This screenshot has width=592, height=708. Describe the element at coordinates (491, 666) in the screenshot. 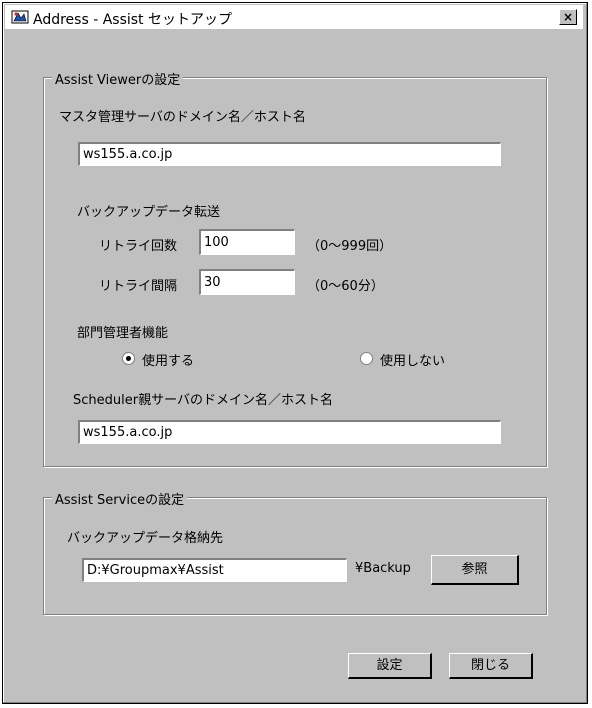

I see `close-button: 閉じる` at that location.